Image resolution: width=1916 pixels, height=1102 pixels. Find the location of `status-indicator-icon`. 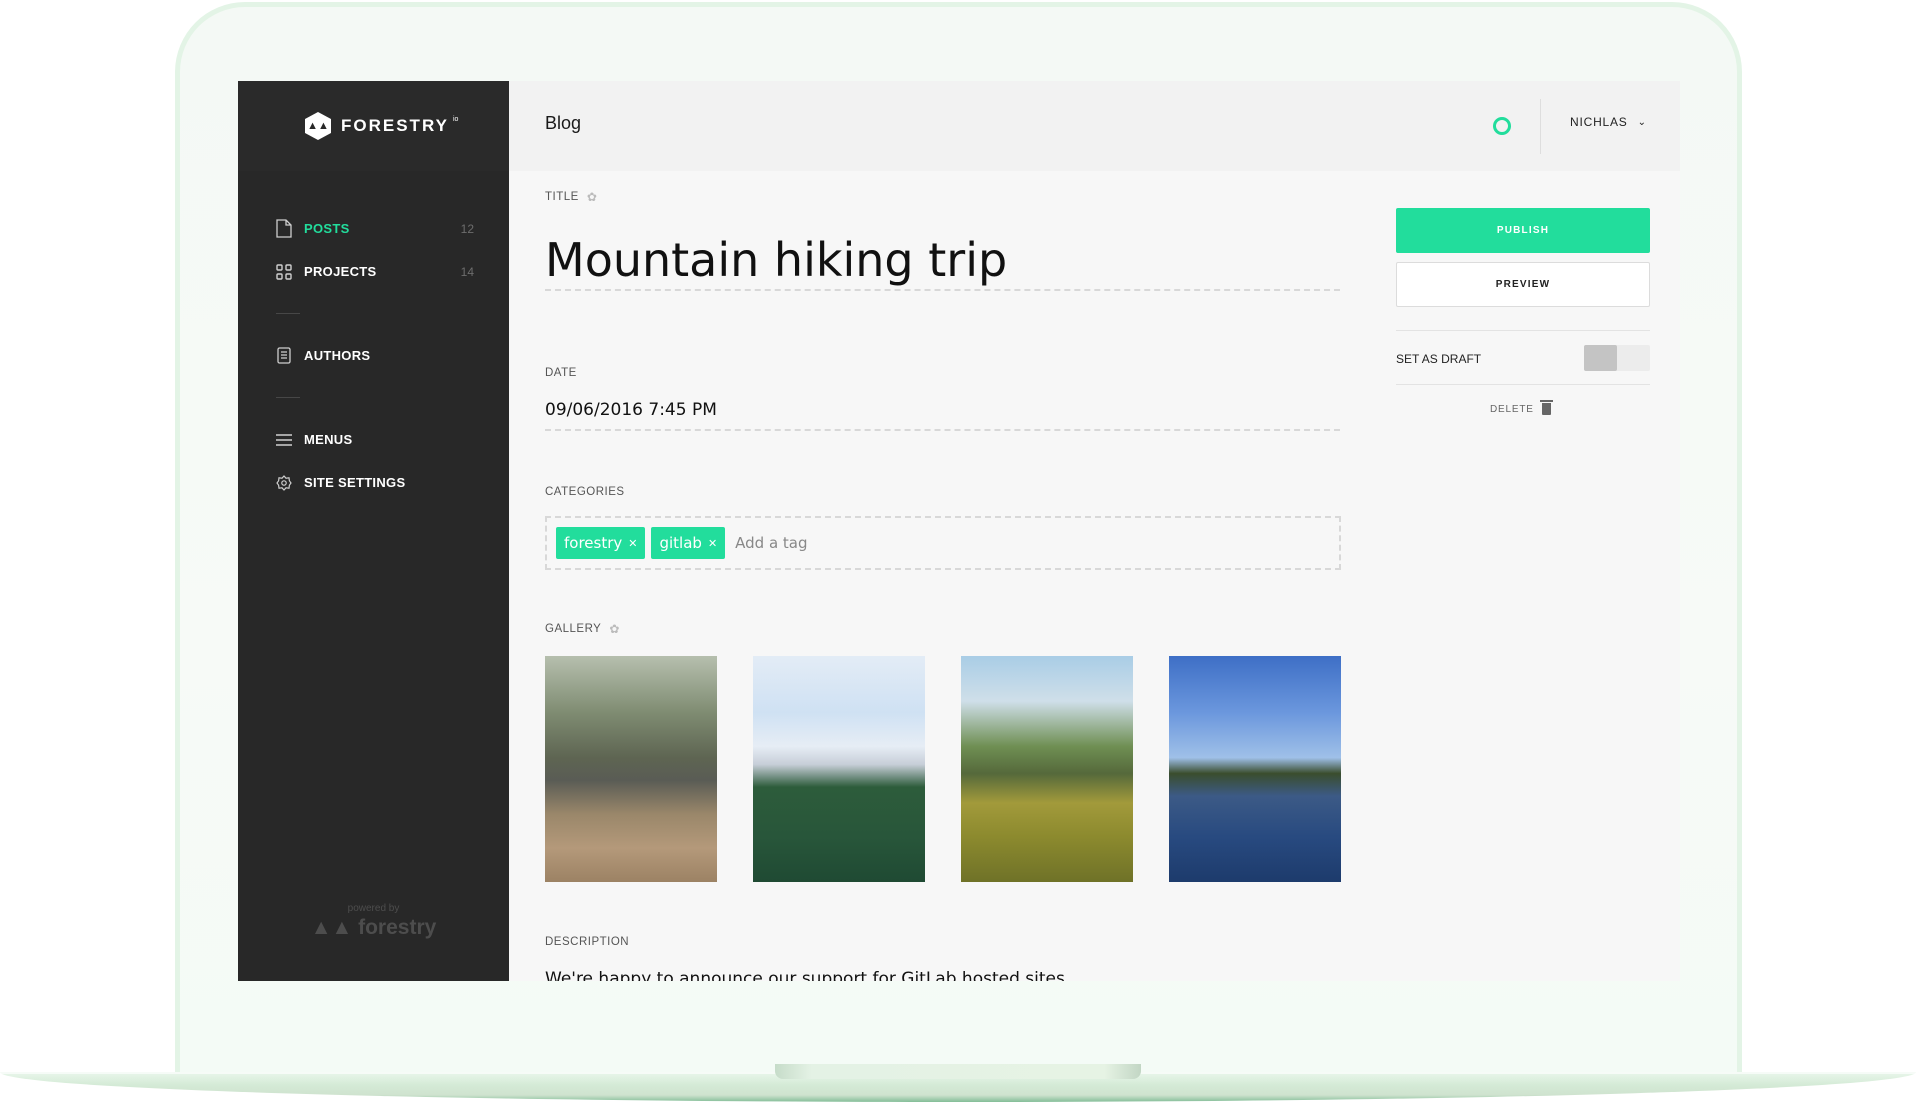

status-indicator-icon is located at coordinates (1502, 126).